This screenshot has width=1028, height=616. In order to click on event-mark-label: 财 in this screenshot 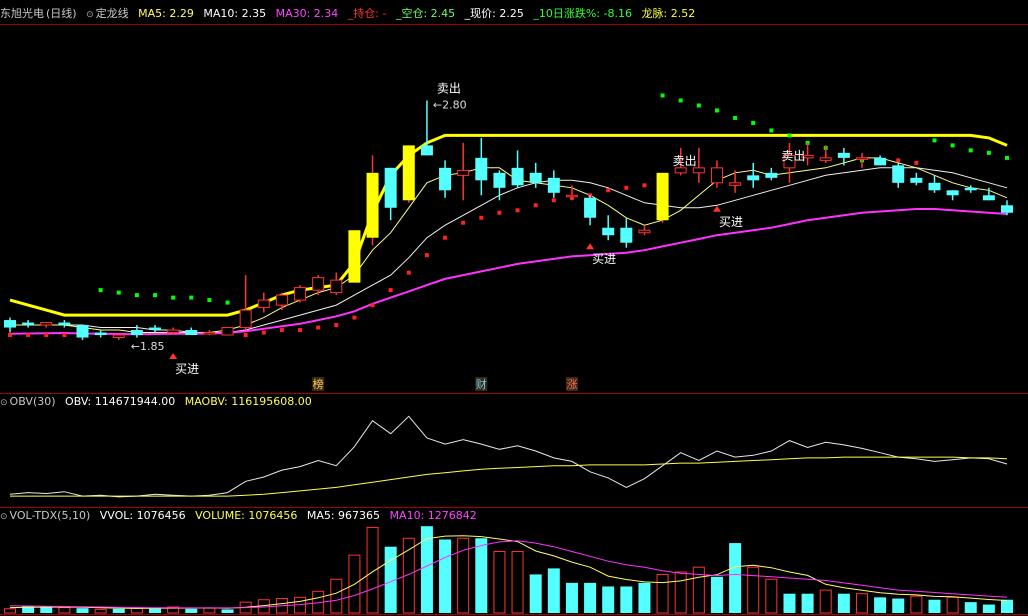, I will do `click(481, 384)`.